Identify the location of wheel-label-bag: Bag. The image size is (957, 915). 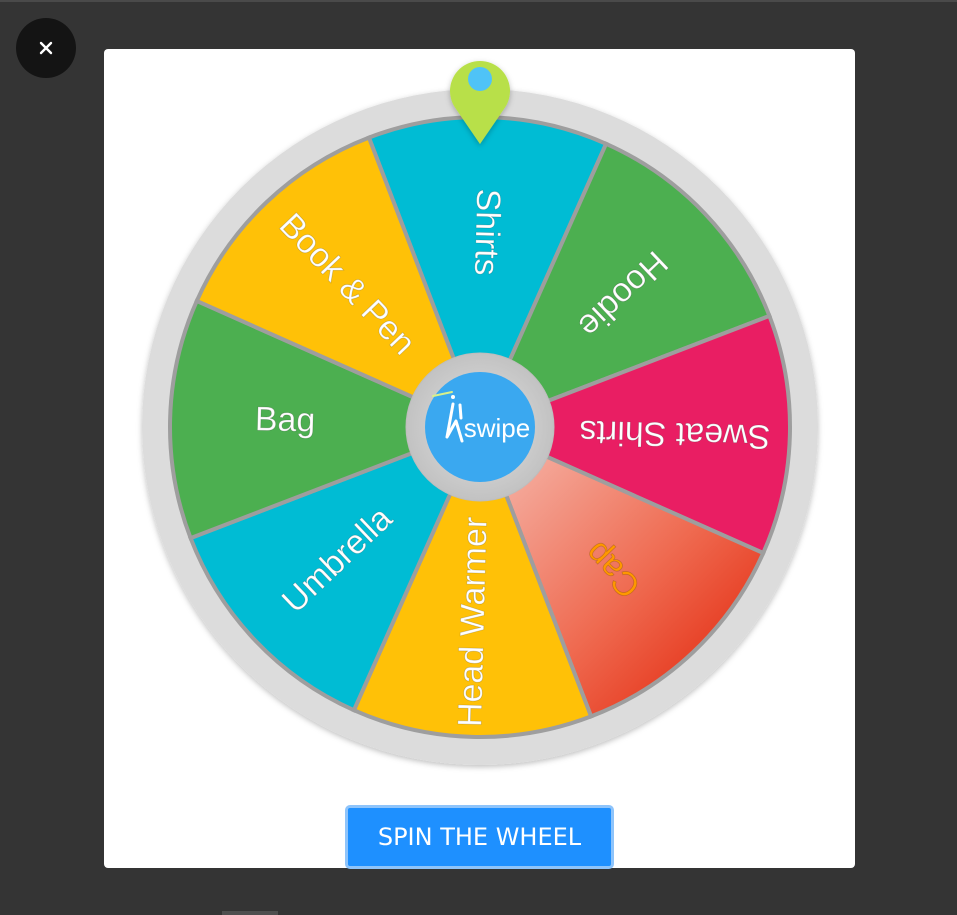
(284, 420).